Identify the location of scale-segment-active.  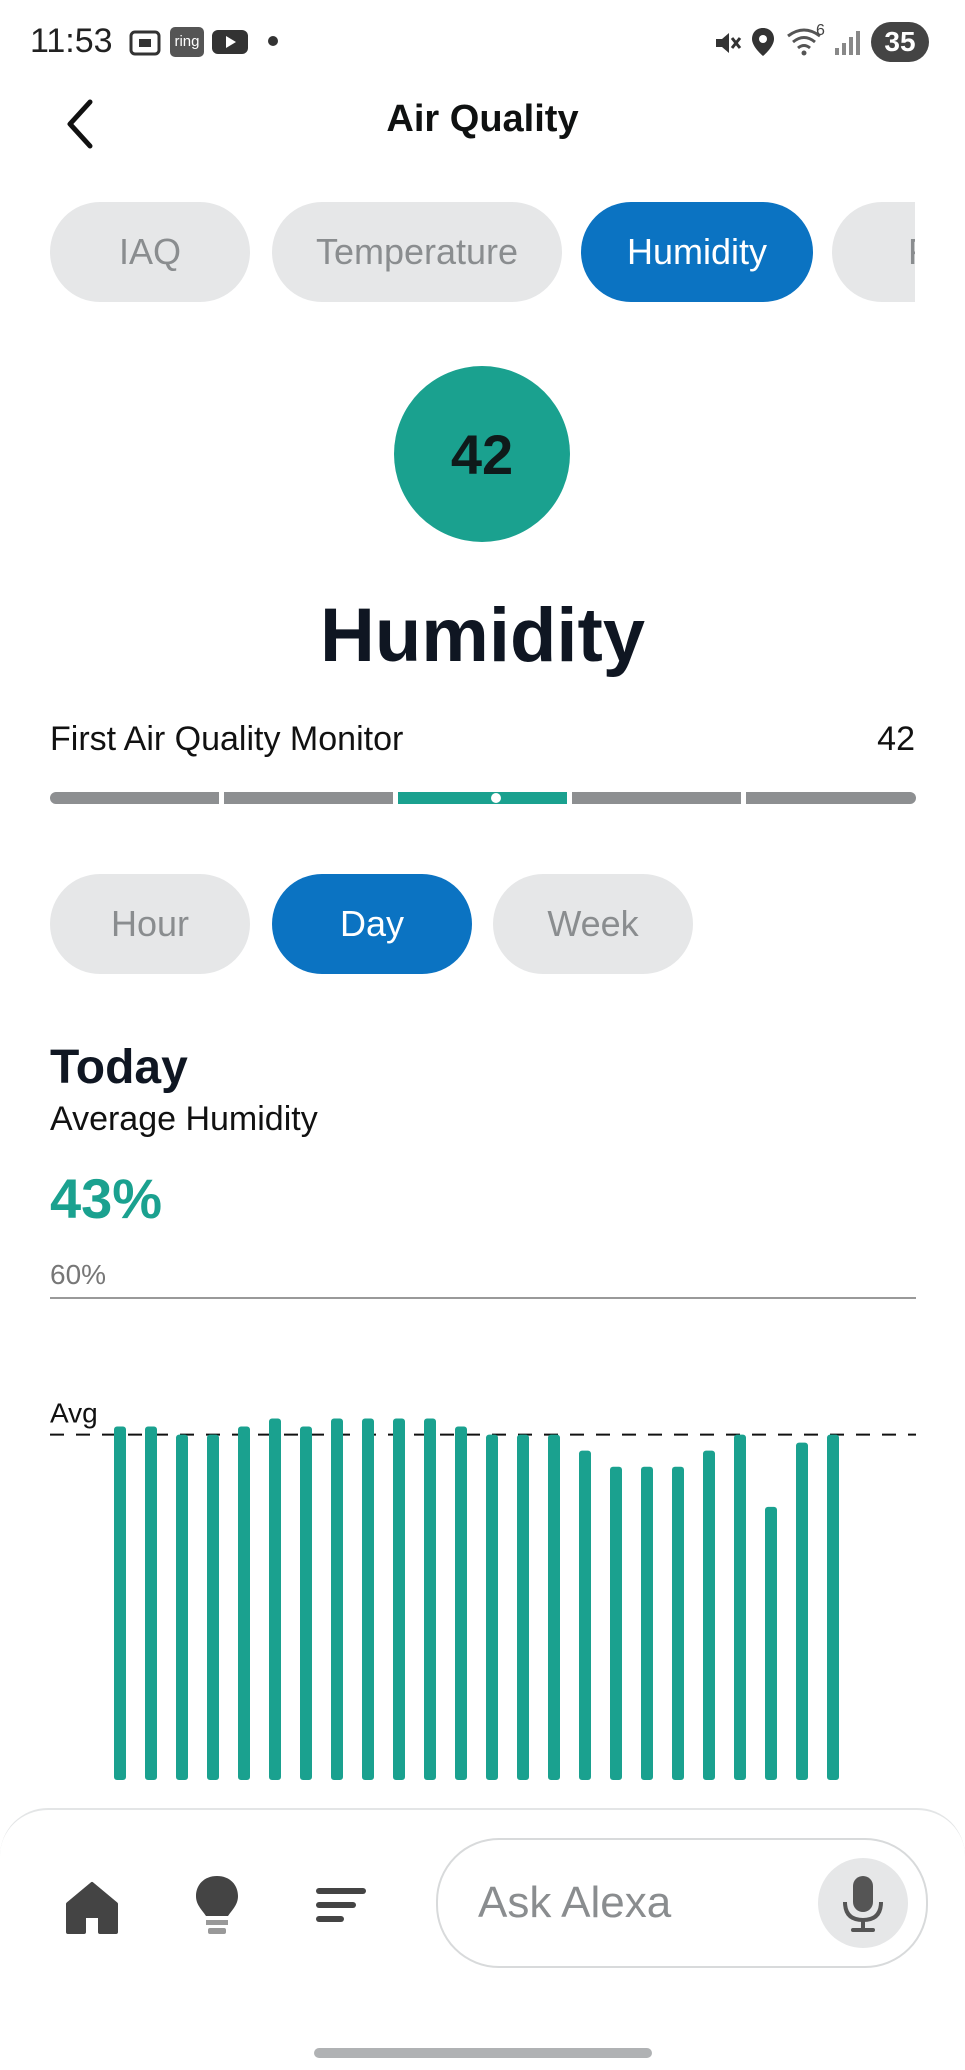
(482, 798).